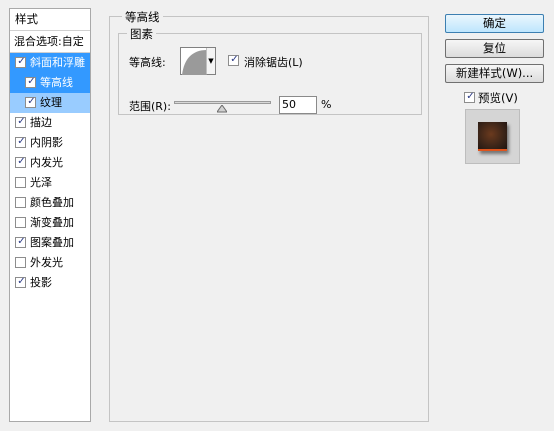 This screenshot has height=431, width=554. I want to click on style-item-label: 渐变叠加, so click(52, 222).